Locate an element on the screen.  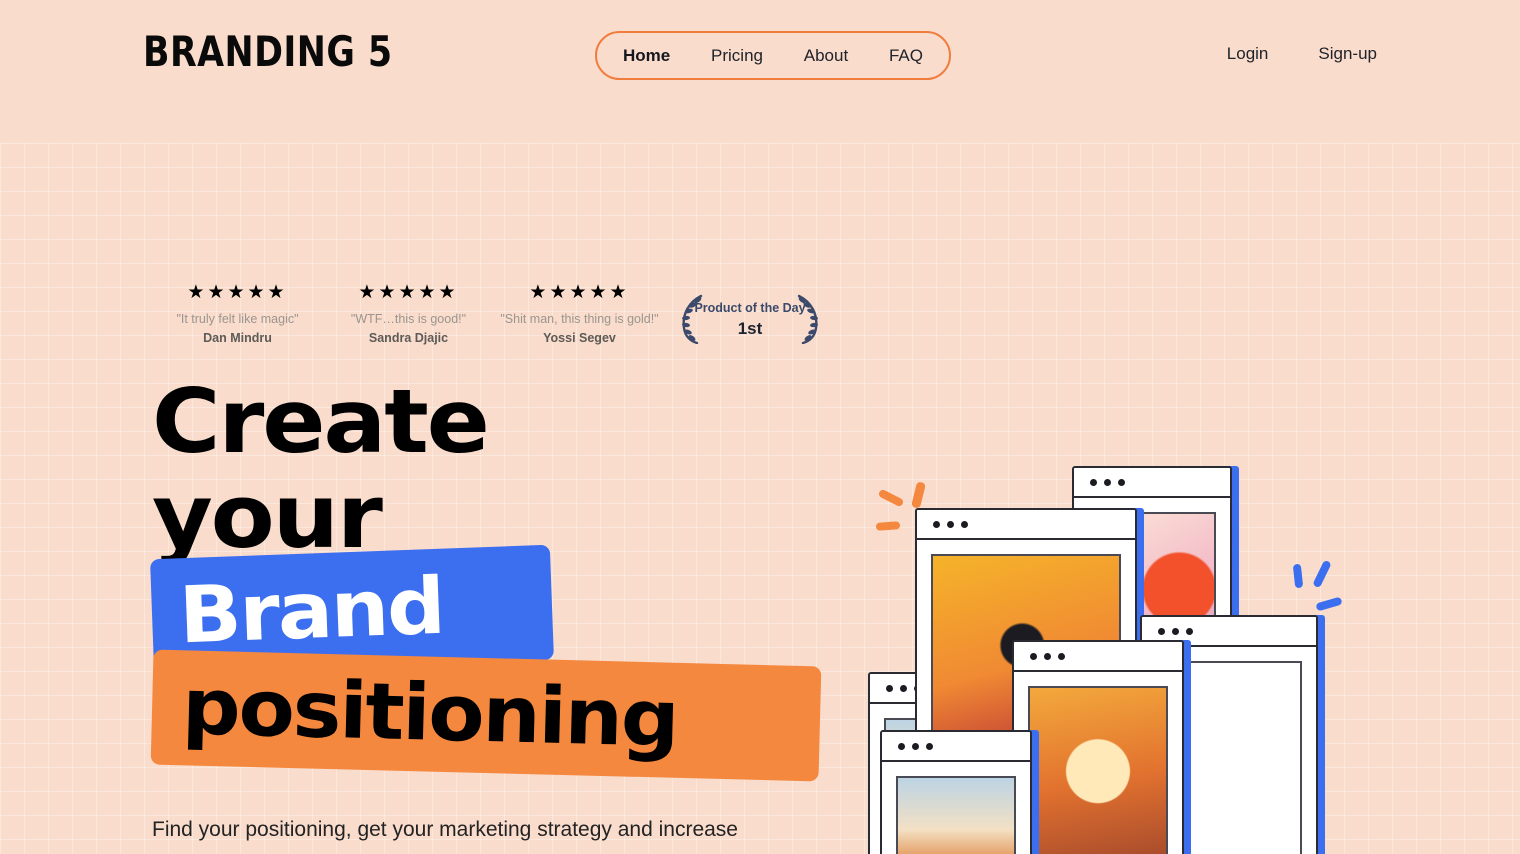
hero-highlight-positioning: positioning is located at coordinates (486, 715).